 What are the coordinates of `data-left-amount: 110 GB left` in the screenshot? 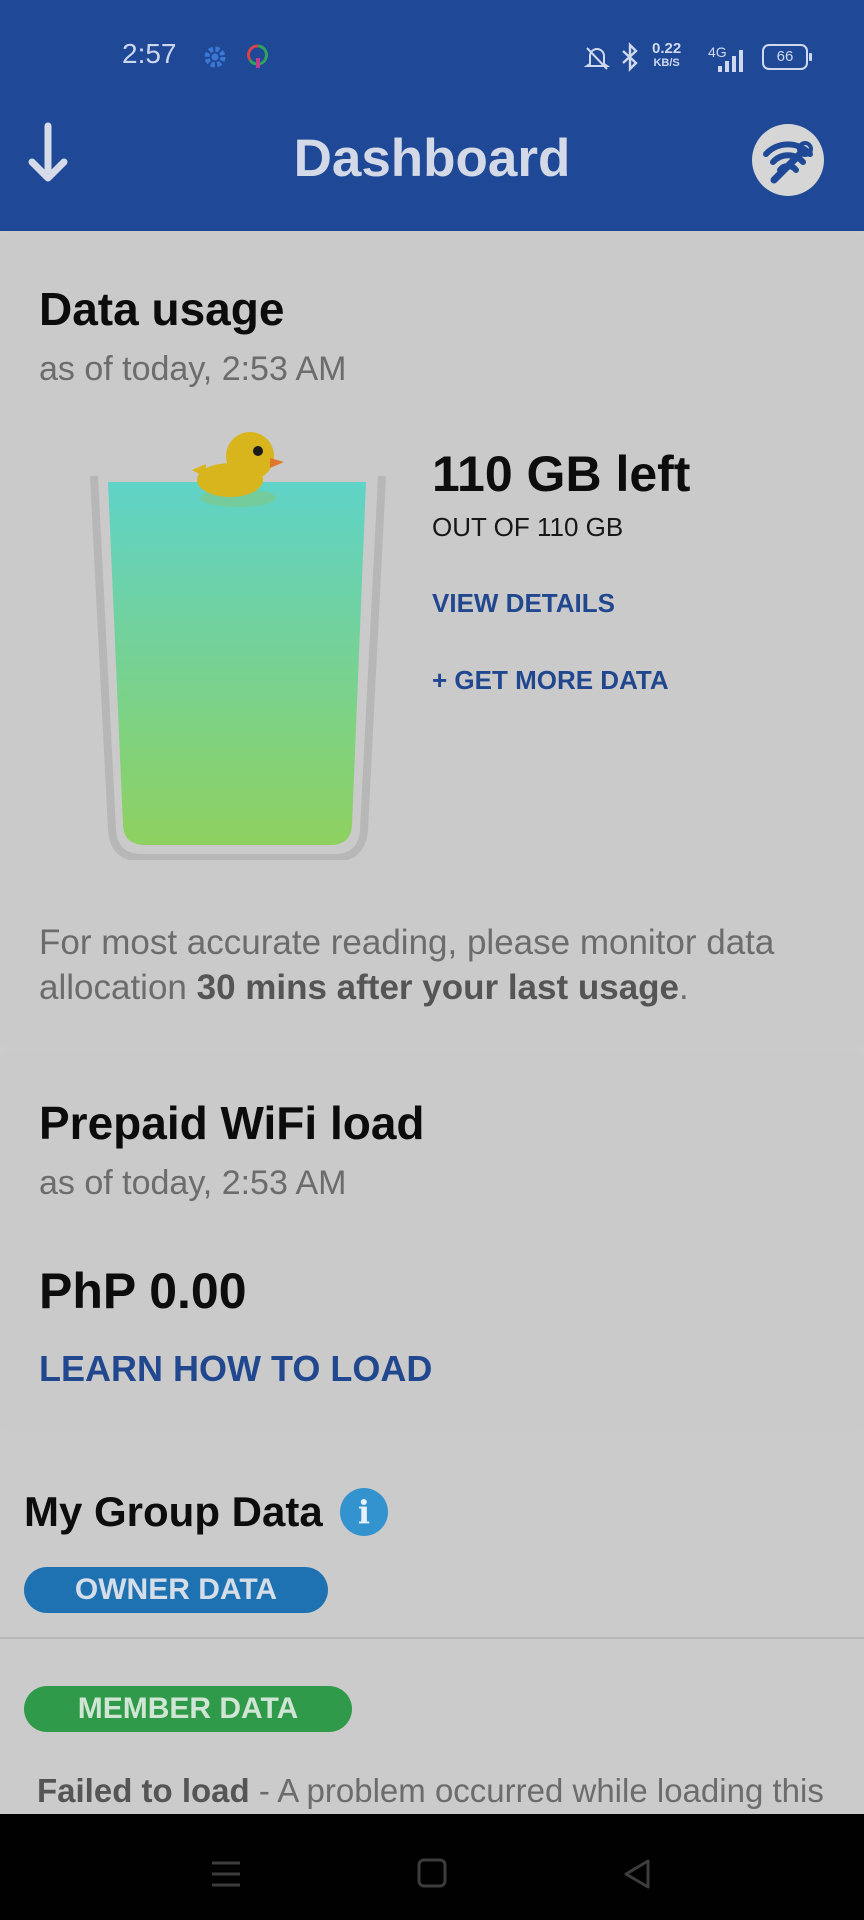 It's located at (561, 474).